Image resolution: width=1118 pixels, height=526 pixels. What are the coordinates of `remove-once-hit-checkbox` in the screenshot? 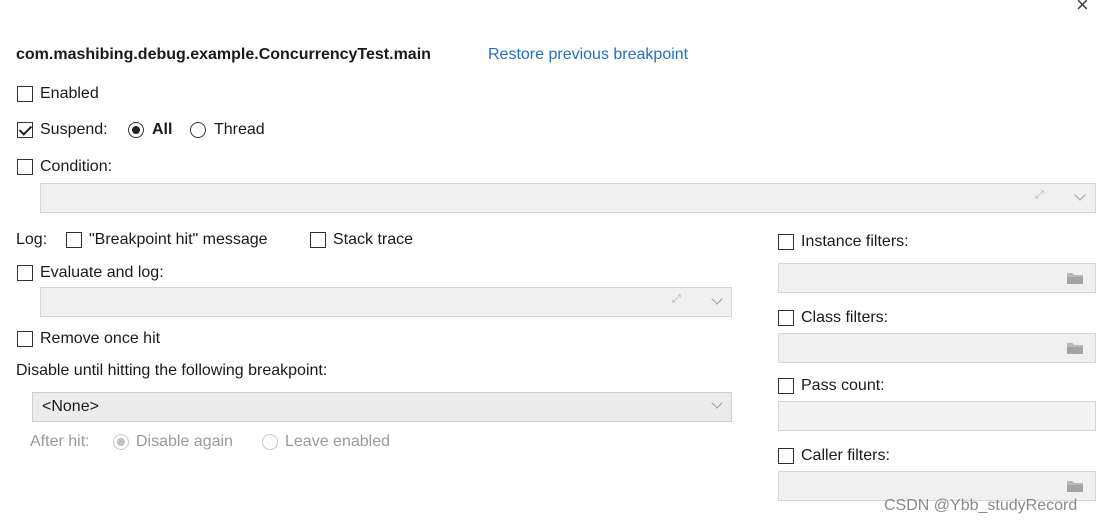 It's located at (25, 339).